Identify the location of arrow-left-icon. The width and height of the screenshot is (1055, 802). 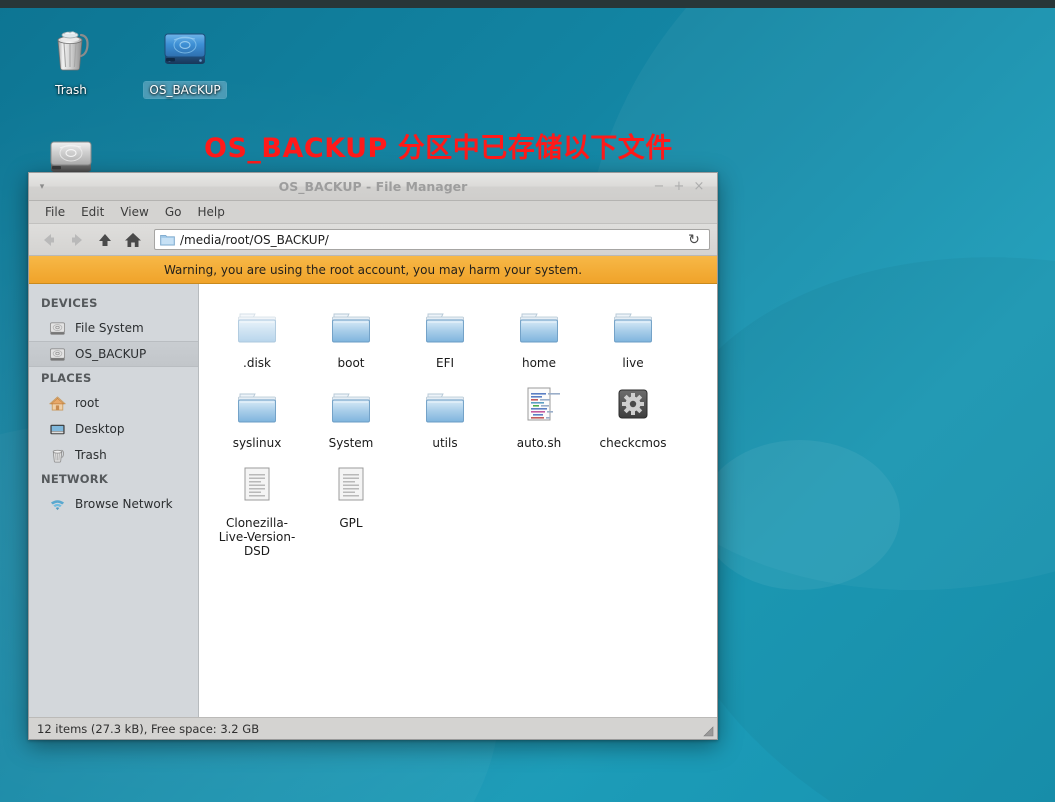
(49, 239).